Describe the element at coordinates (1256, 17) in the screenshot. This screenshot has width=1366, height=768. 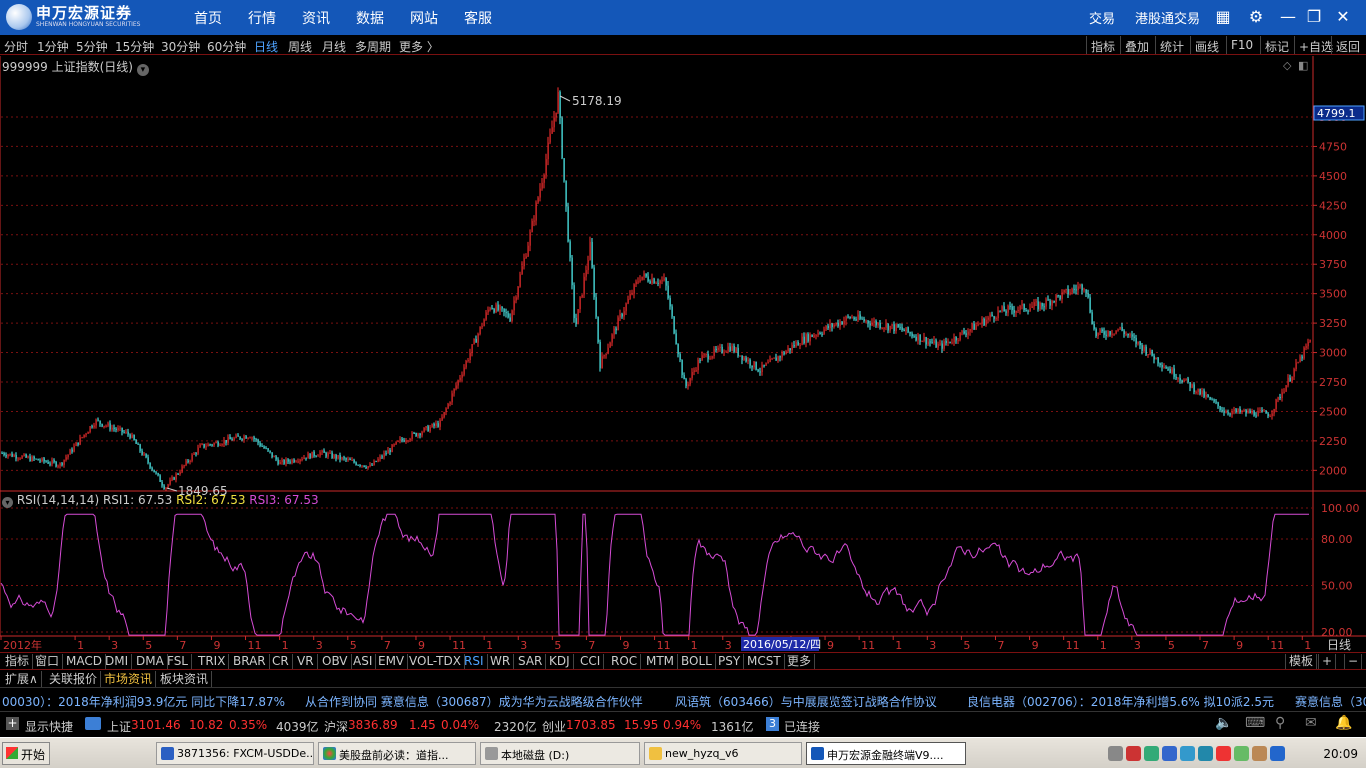
I see `gear-icon: ⚙` at that location.